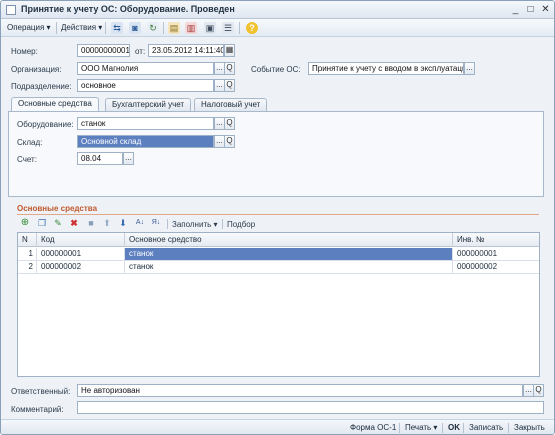 The width and height of the screenshot is (555, 435). What do you see at coordinates (210, 28) in the screenshot?
I see `structure-icon: ▣` at bounding box center [210, 28].